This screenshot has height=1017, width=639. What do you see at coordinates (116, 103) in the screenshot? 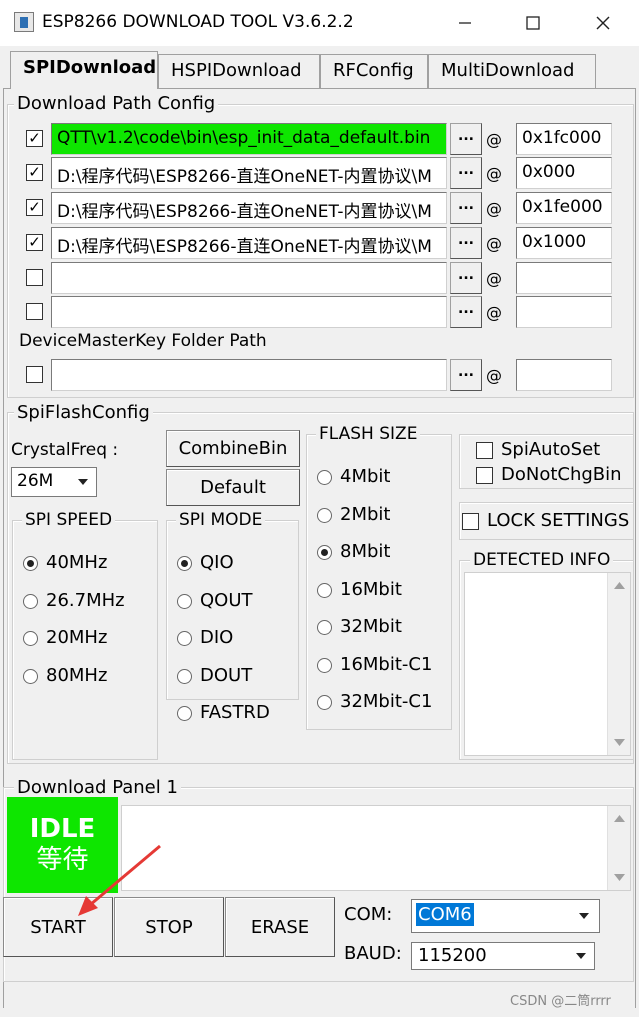
I see `download-path-config-title: Download Path Config` at bounding box center [116, 103].